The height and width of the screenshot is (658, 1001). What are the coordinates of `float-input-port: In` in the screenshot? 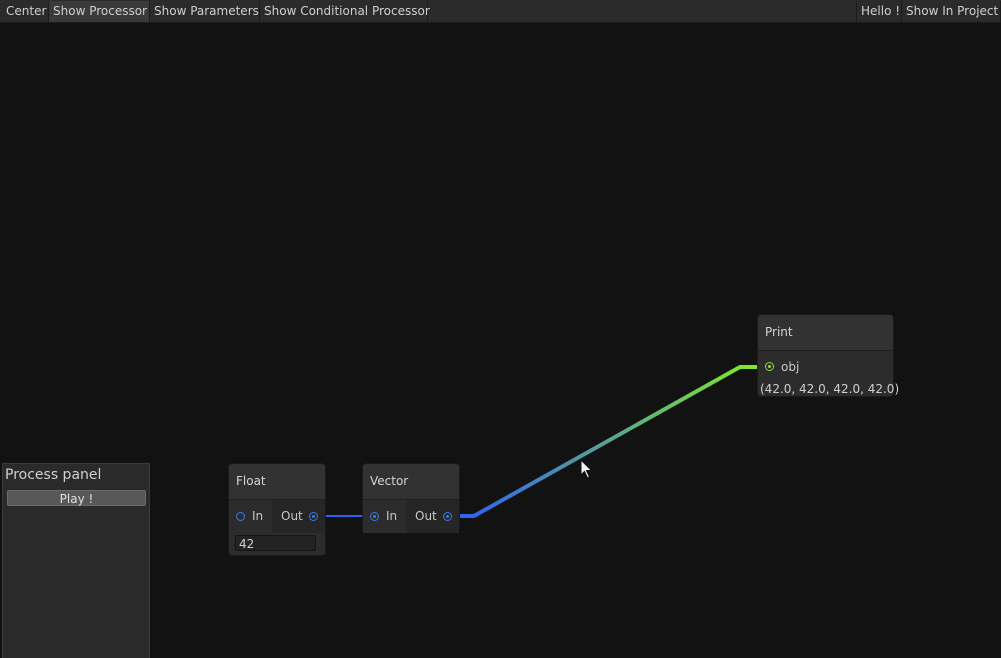 It's located at (250, 516).